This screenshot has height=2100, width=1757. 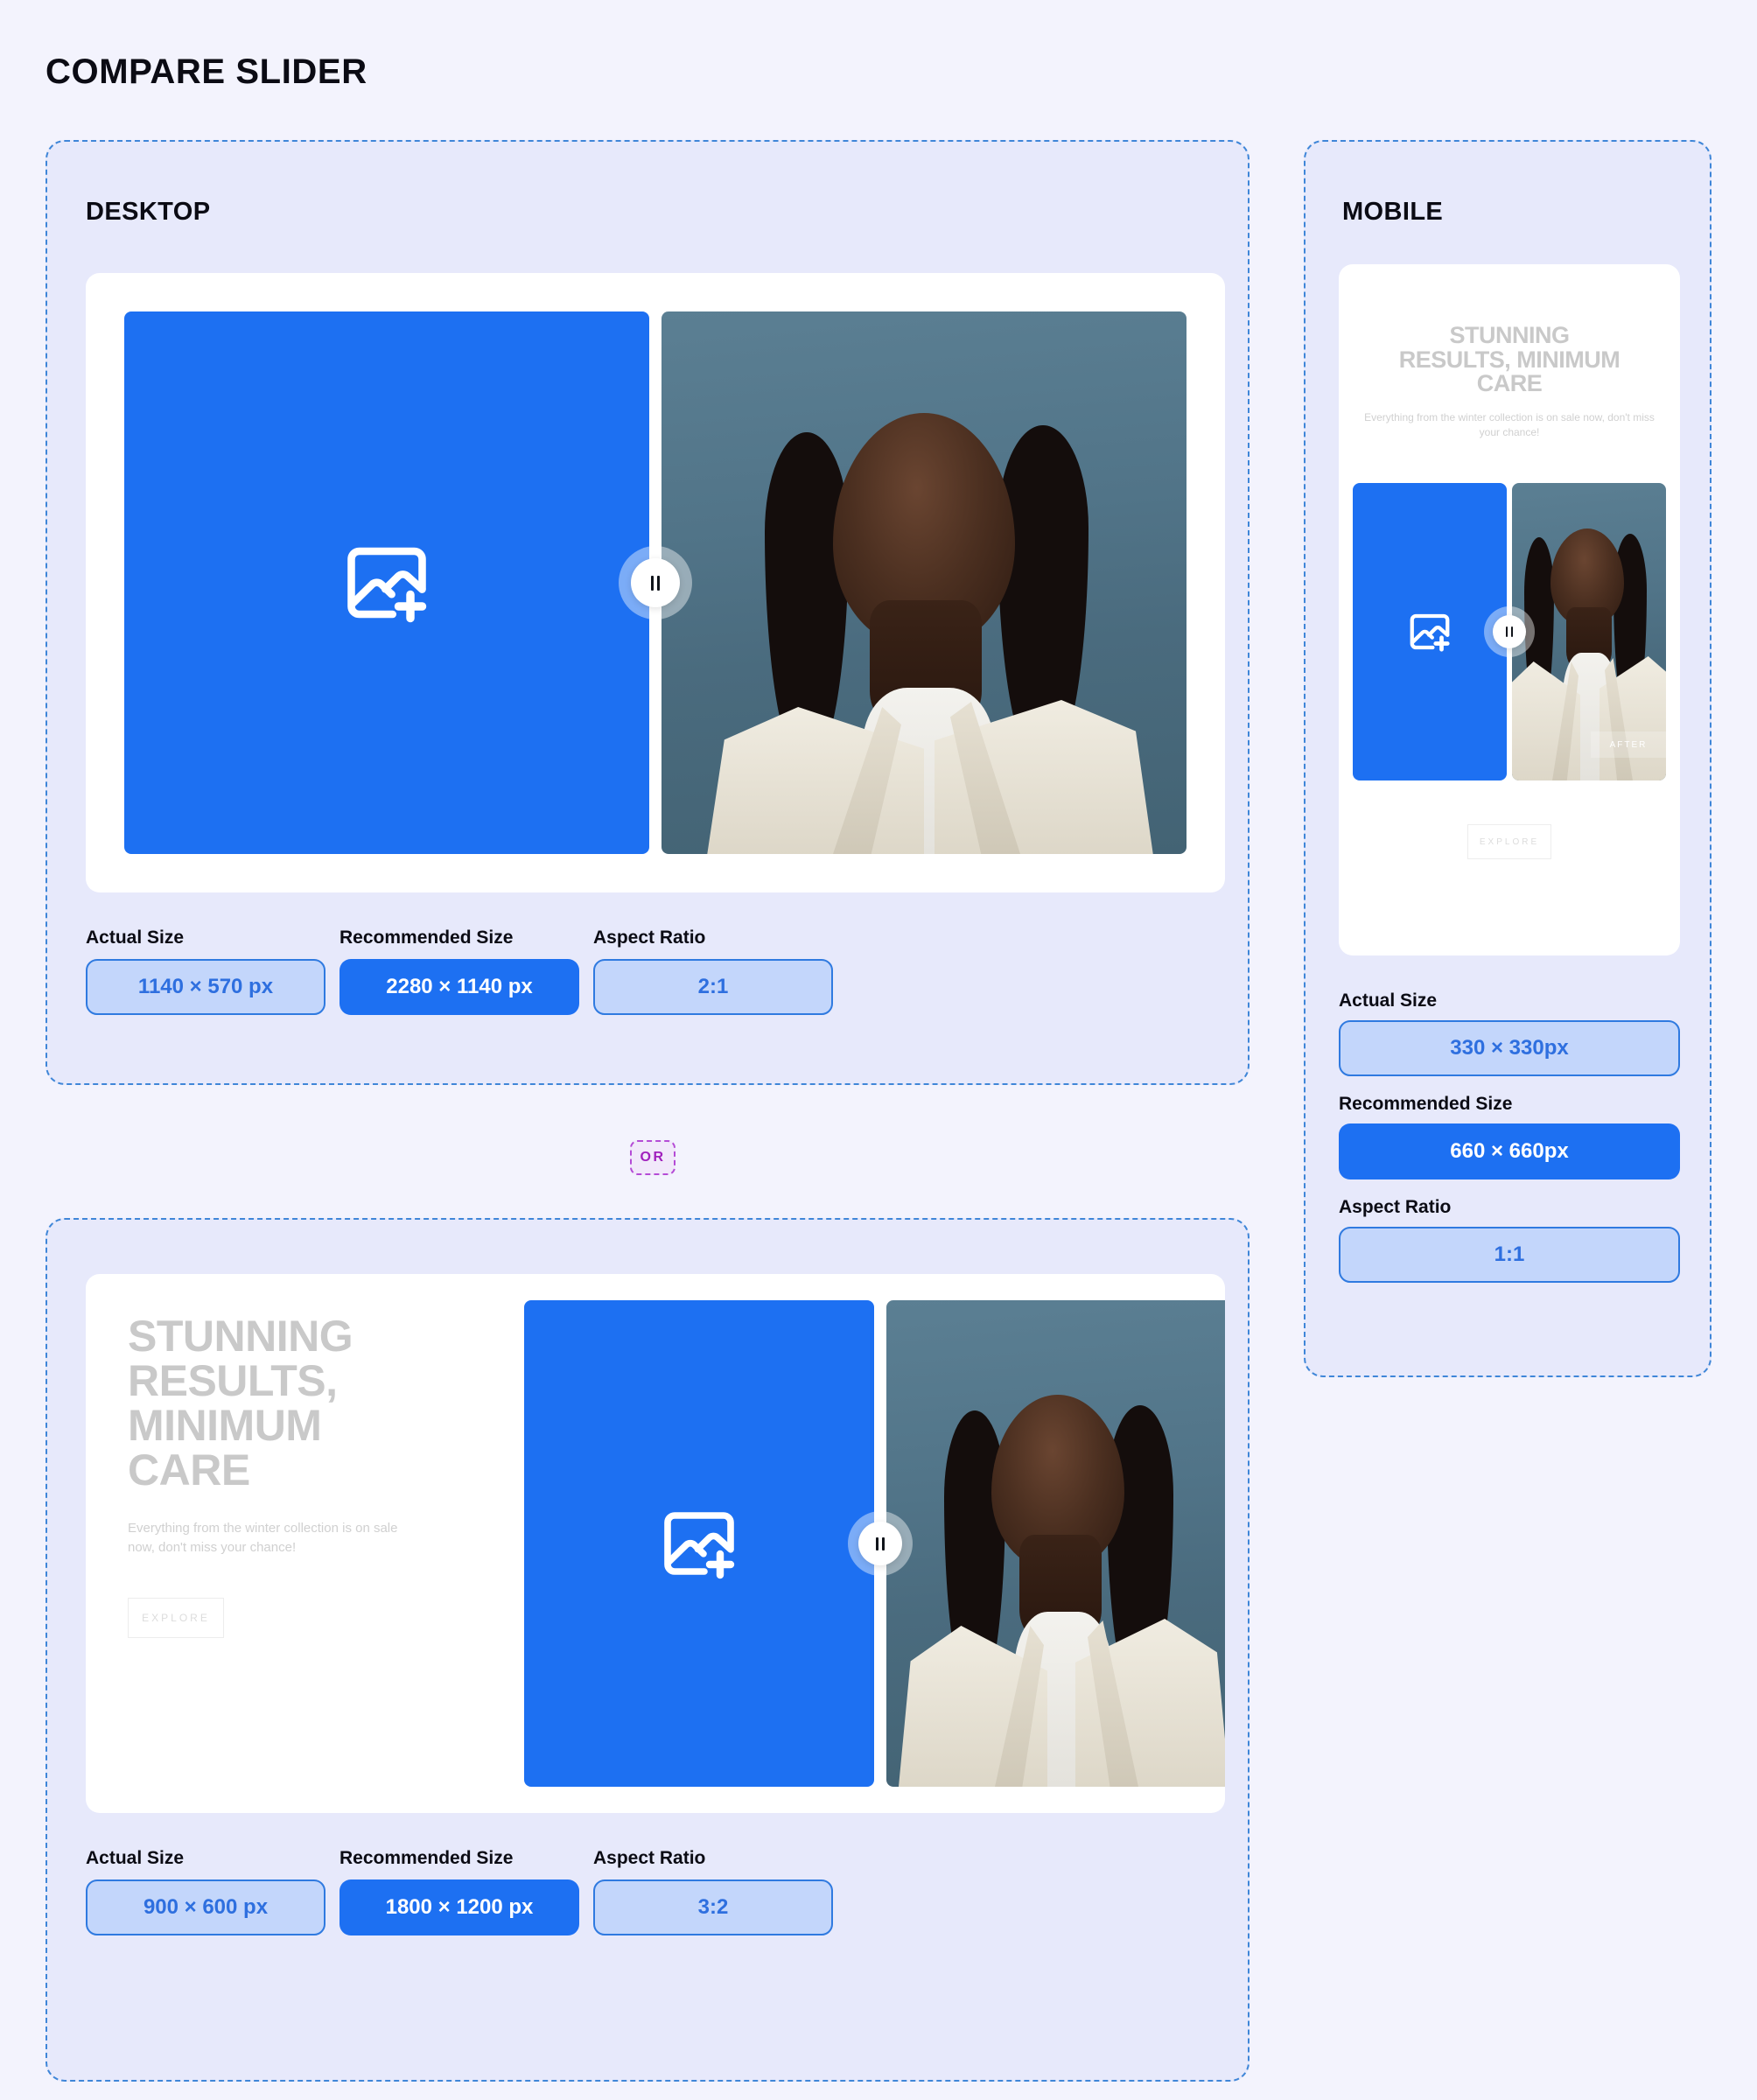 I want to click on hero-title-line: RESULTS, MINIMUM, so click(x=1509, y=359).